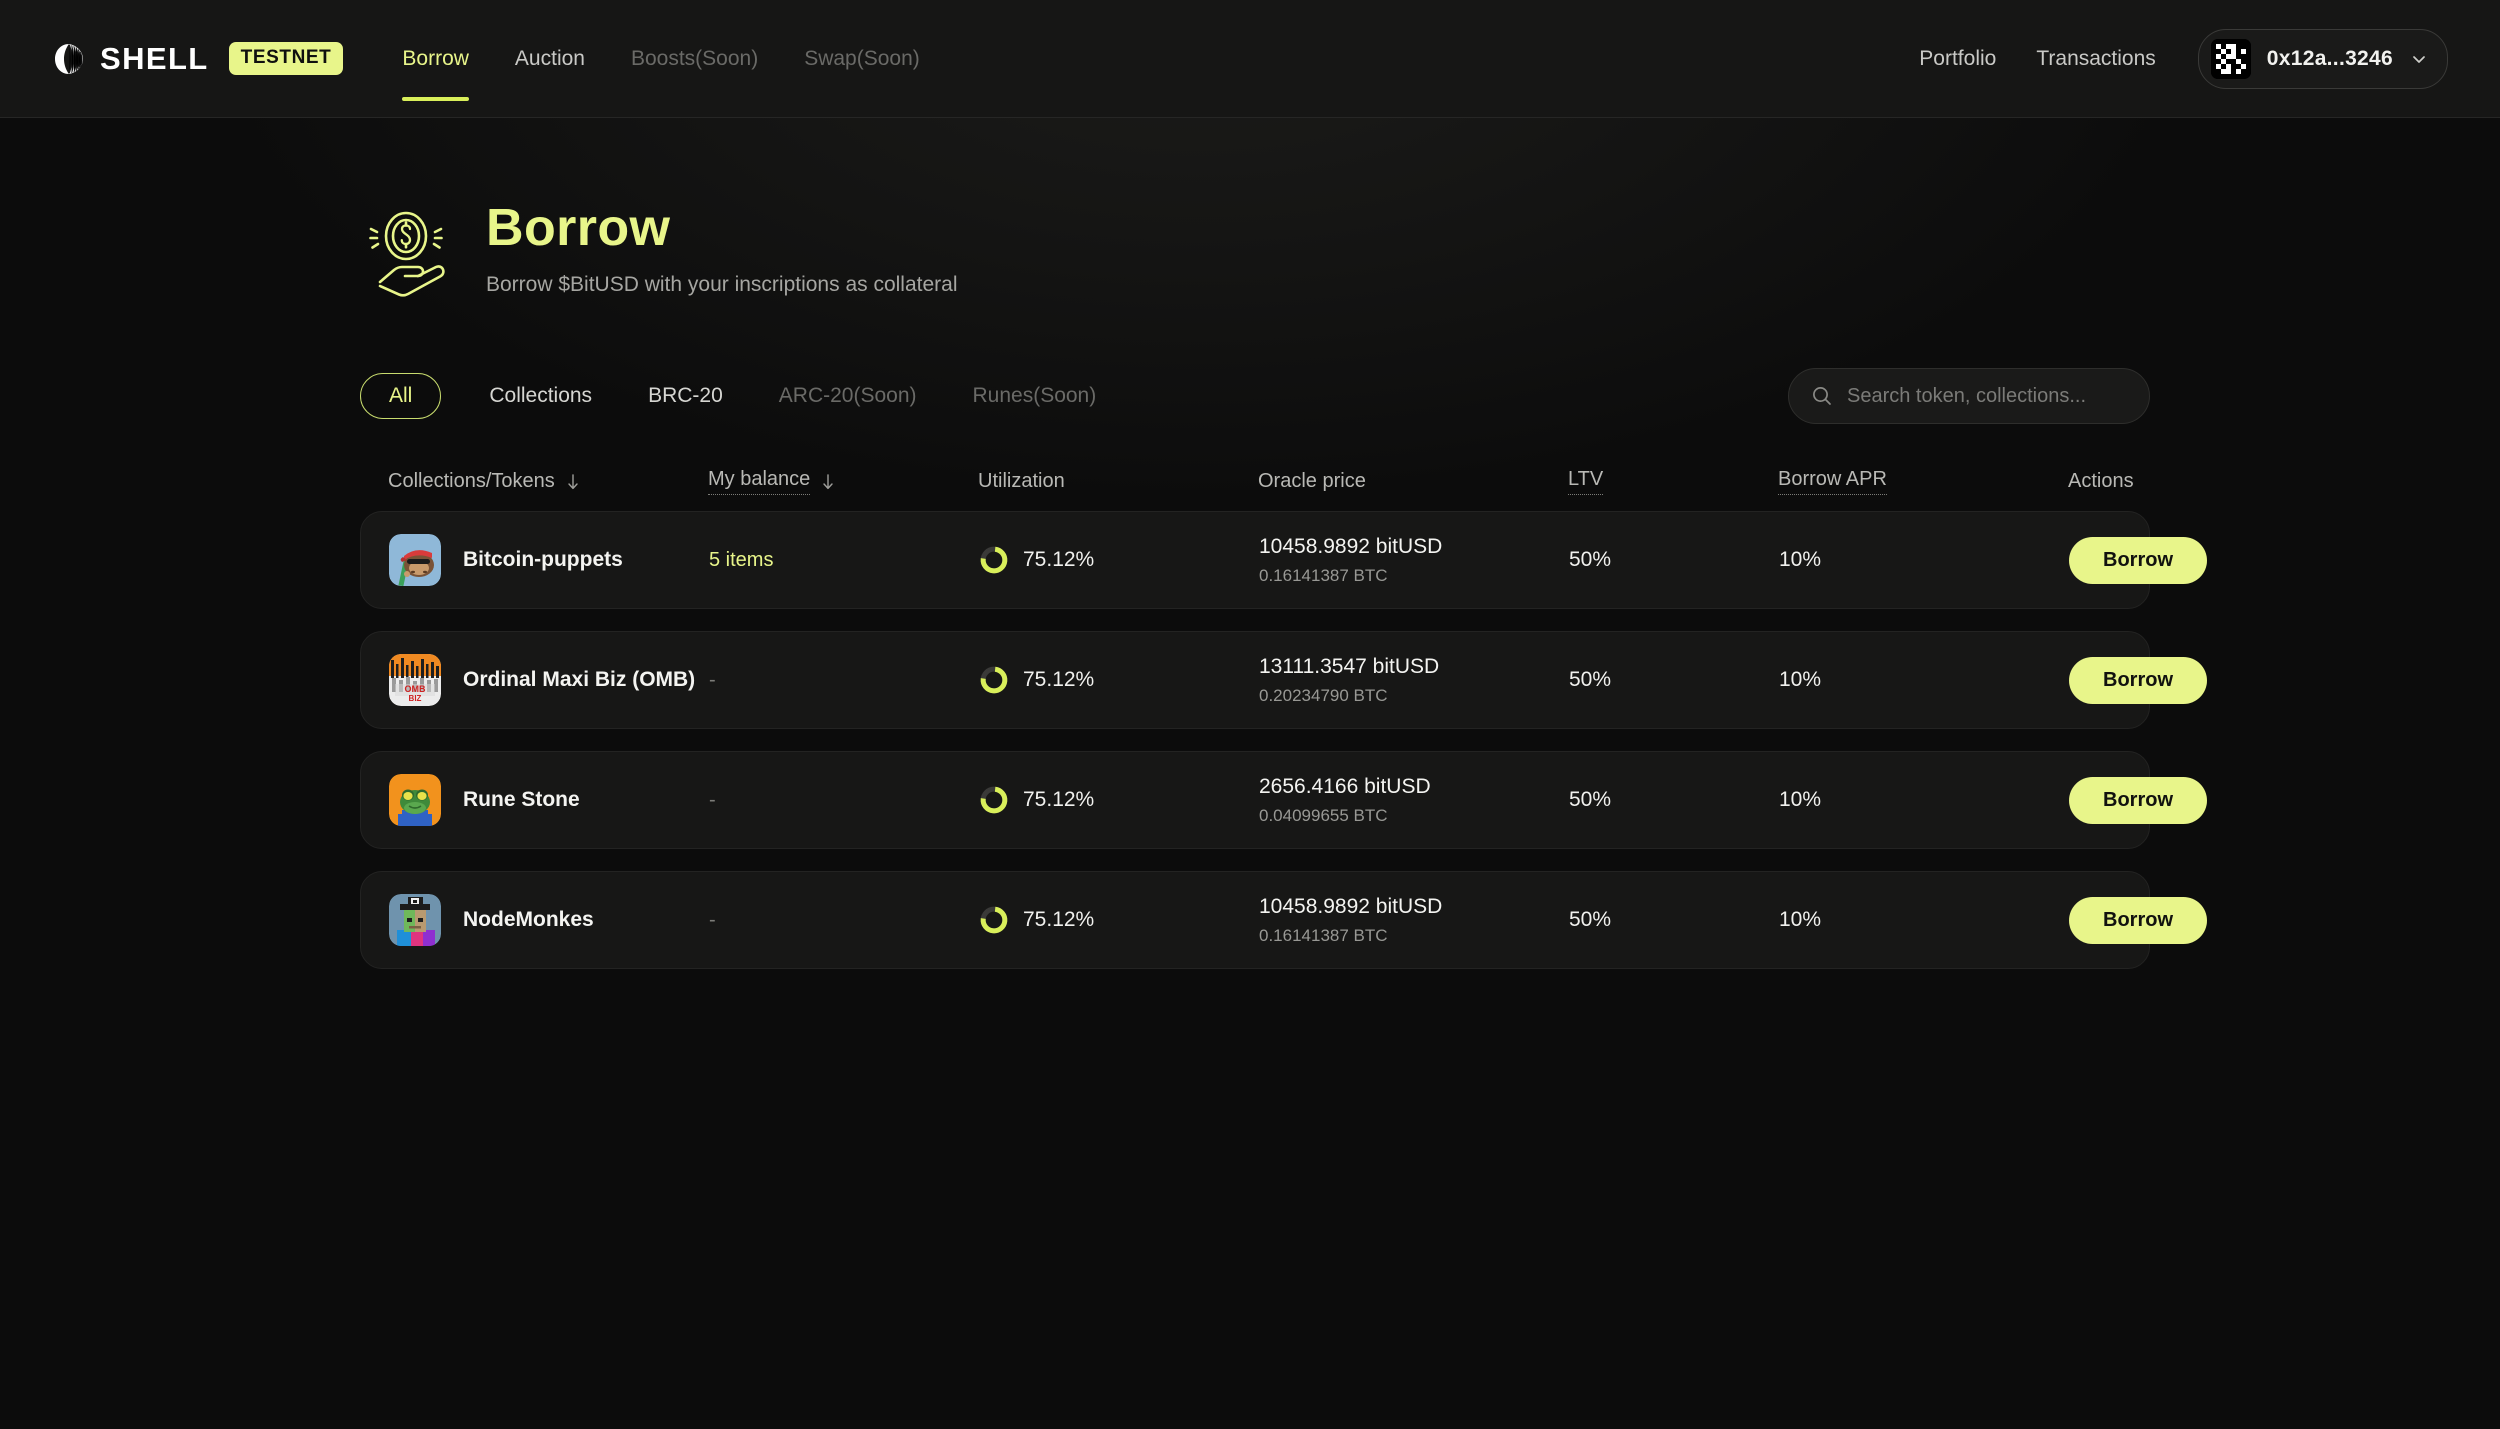  Describe the element at coordinates (401, 396) in the screenshot. I see `filter-tab-all: All` at that location.